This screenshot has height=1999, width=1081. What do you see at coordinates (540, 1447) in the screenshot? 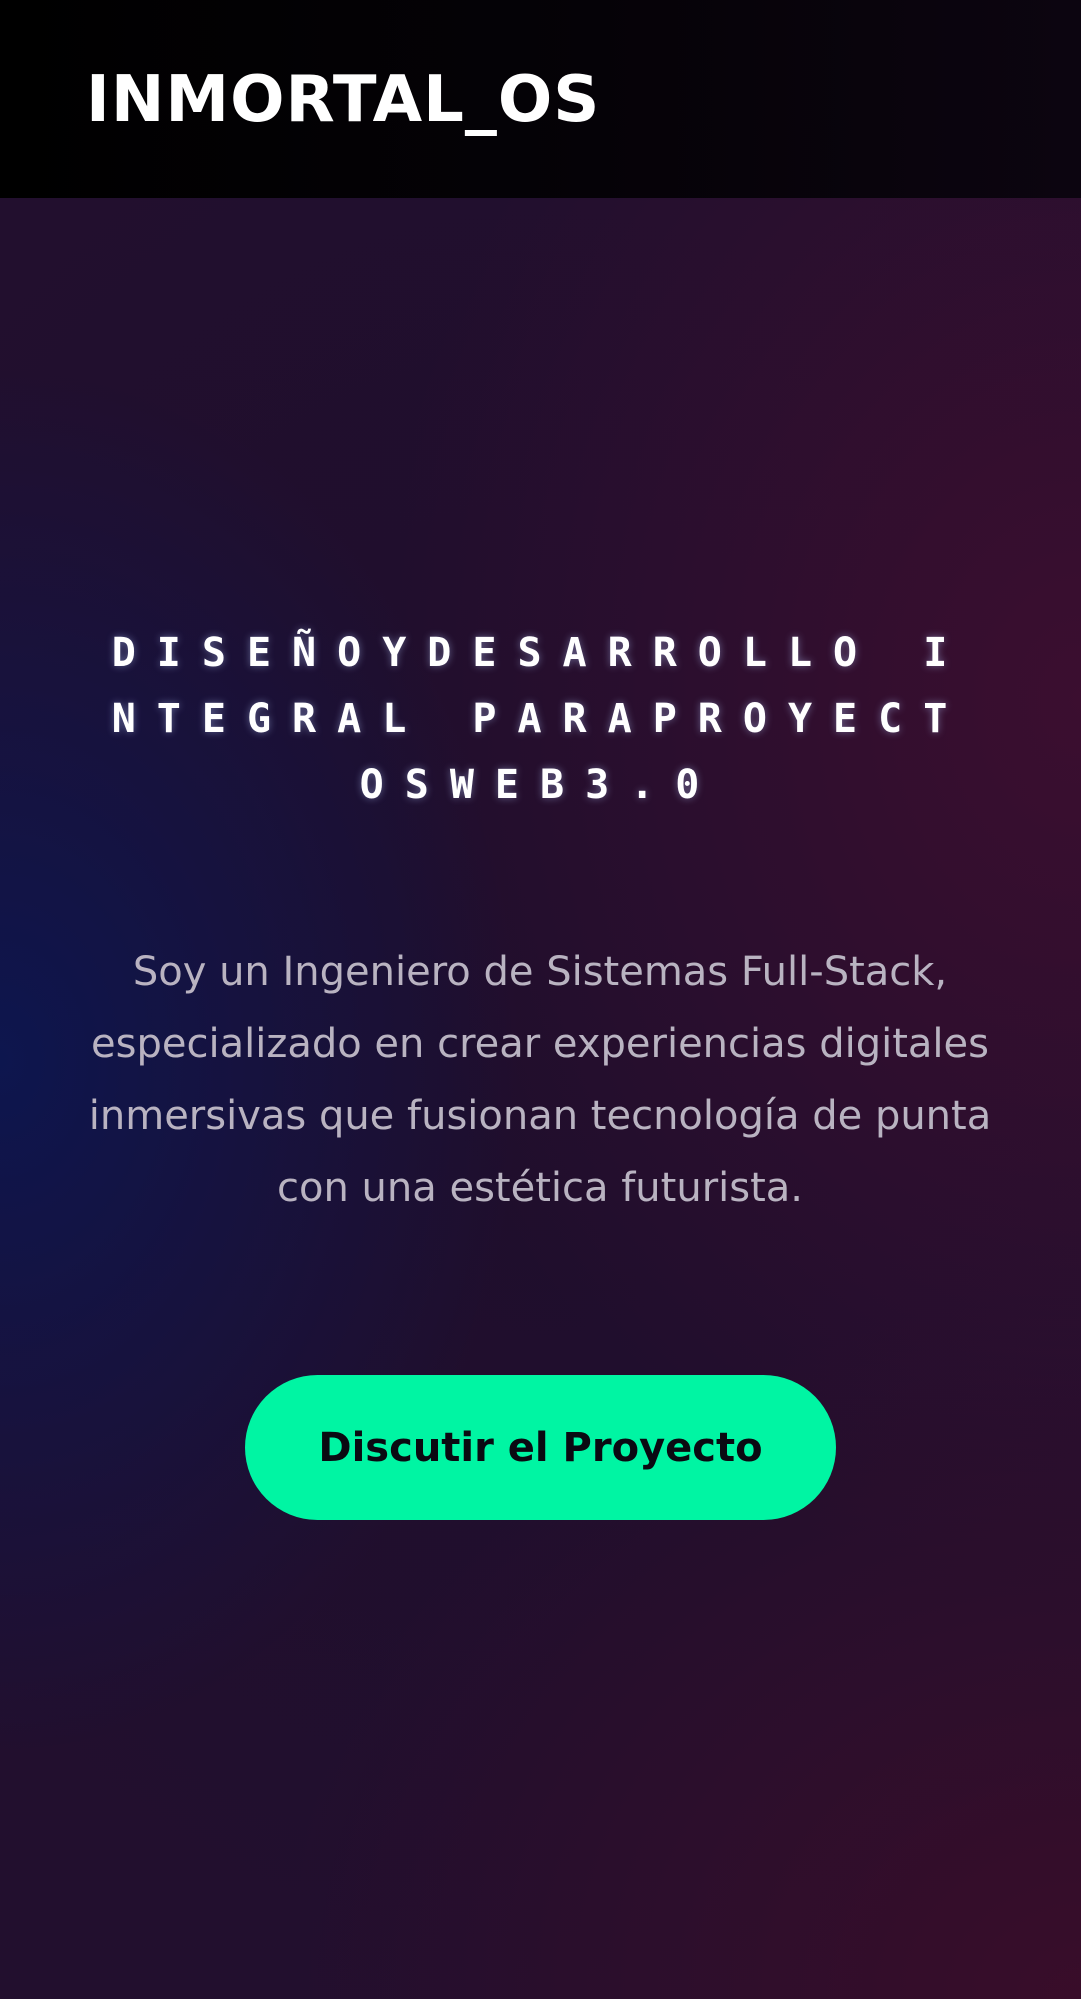
I see `discuss-project-button: Discutir el Proyecto` at bounding box center [540, 1447].